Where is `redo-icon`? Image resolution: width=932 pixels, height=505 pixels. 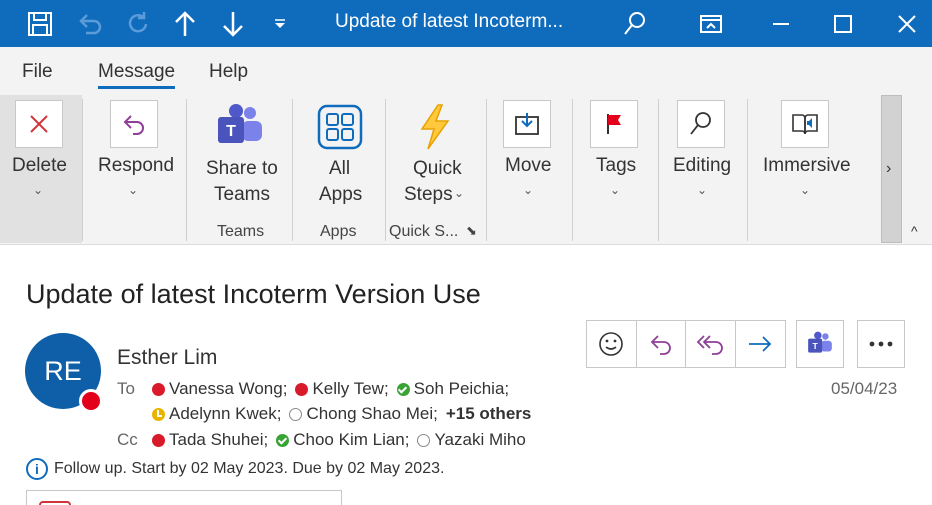
redo-icon is located at coordinates (138, 23).